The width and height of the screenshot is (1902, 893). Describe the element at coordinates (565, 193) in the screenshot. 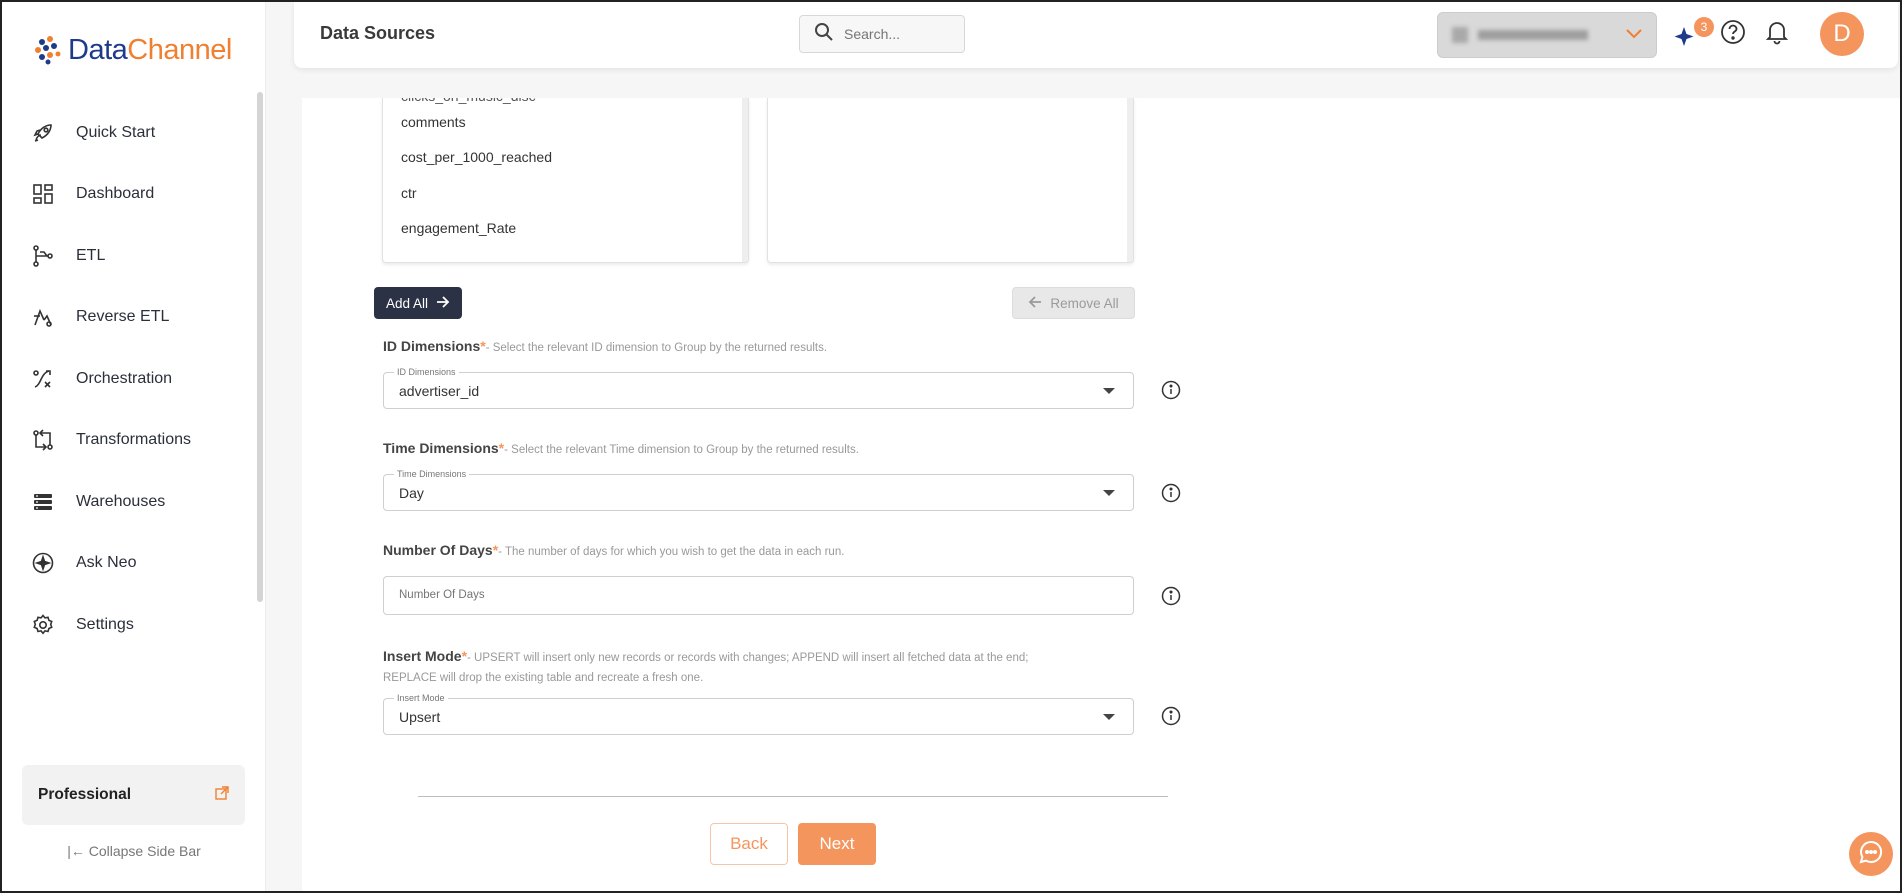

I see `list-item: ctr` at that location.